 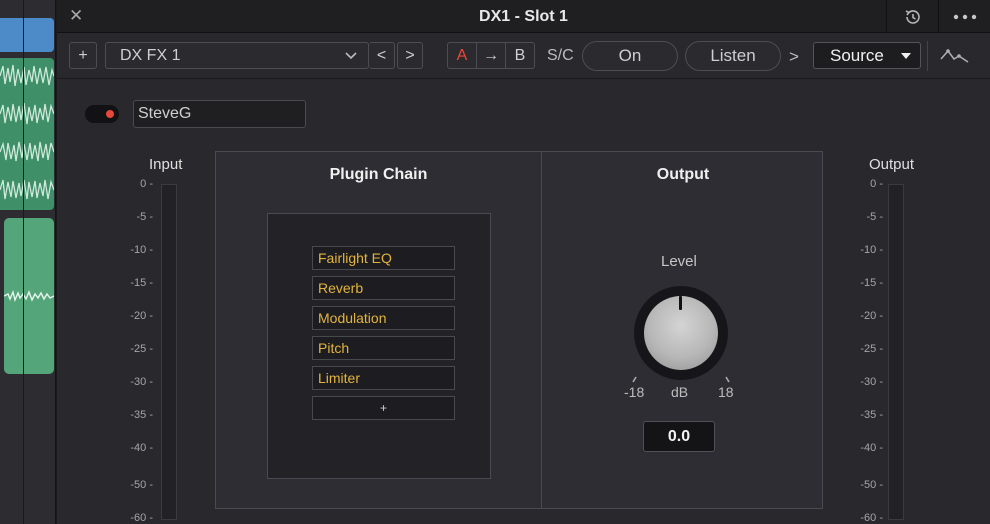 I want to click on timeline-strip, so click(x=28, y=262).